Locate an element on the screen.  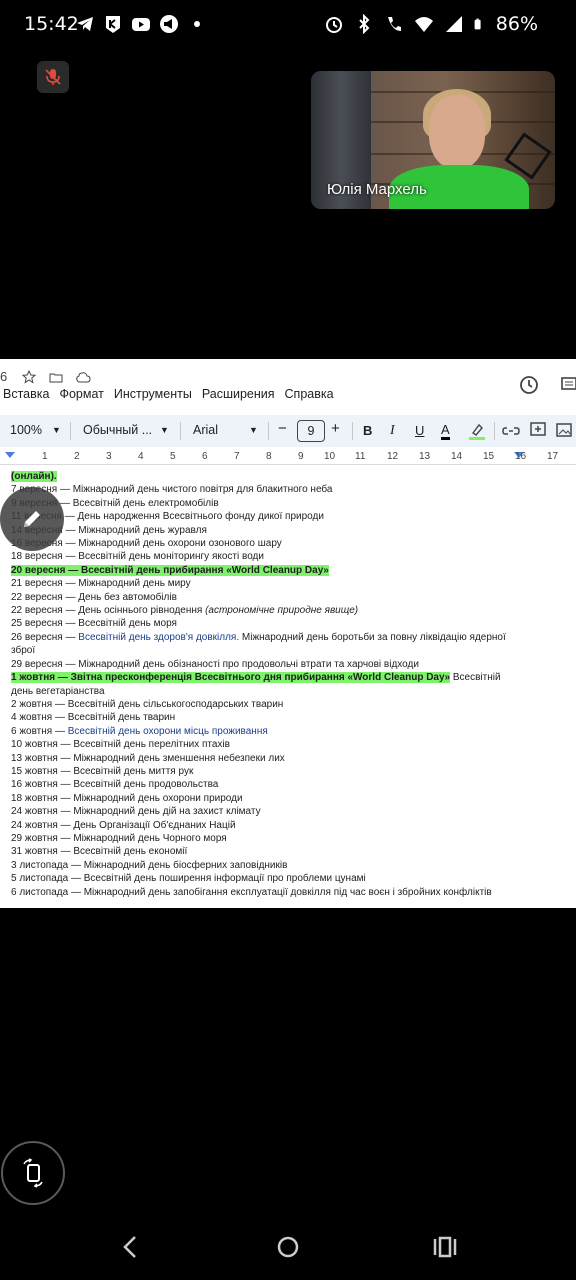
add-comment-icon is located at coordinates (538, 430).